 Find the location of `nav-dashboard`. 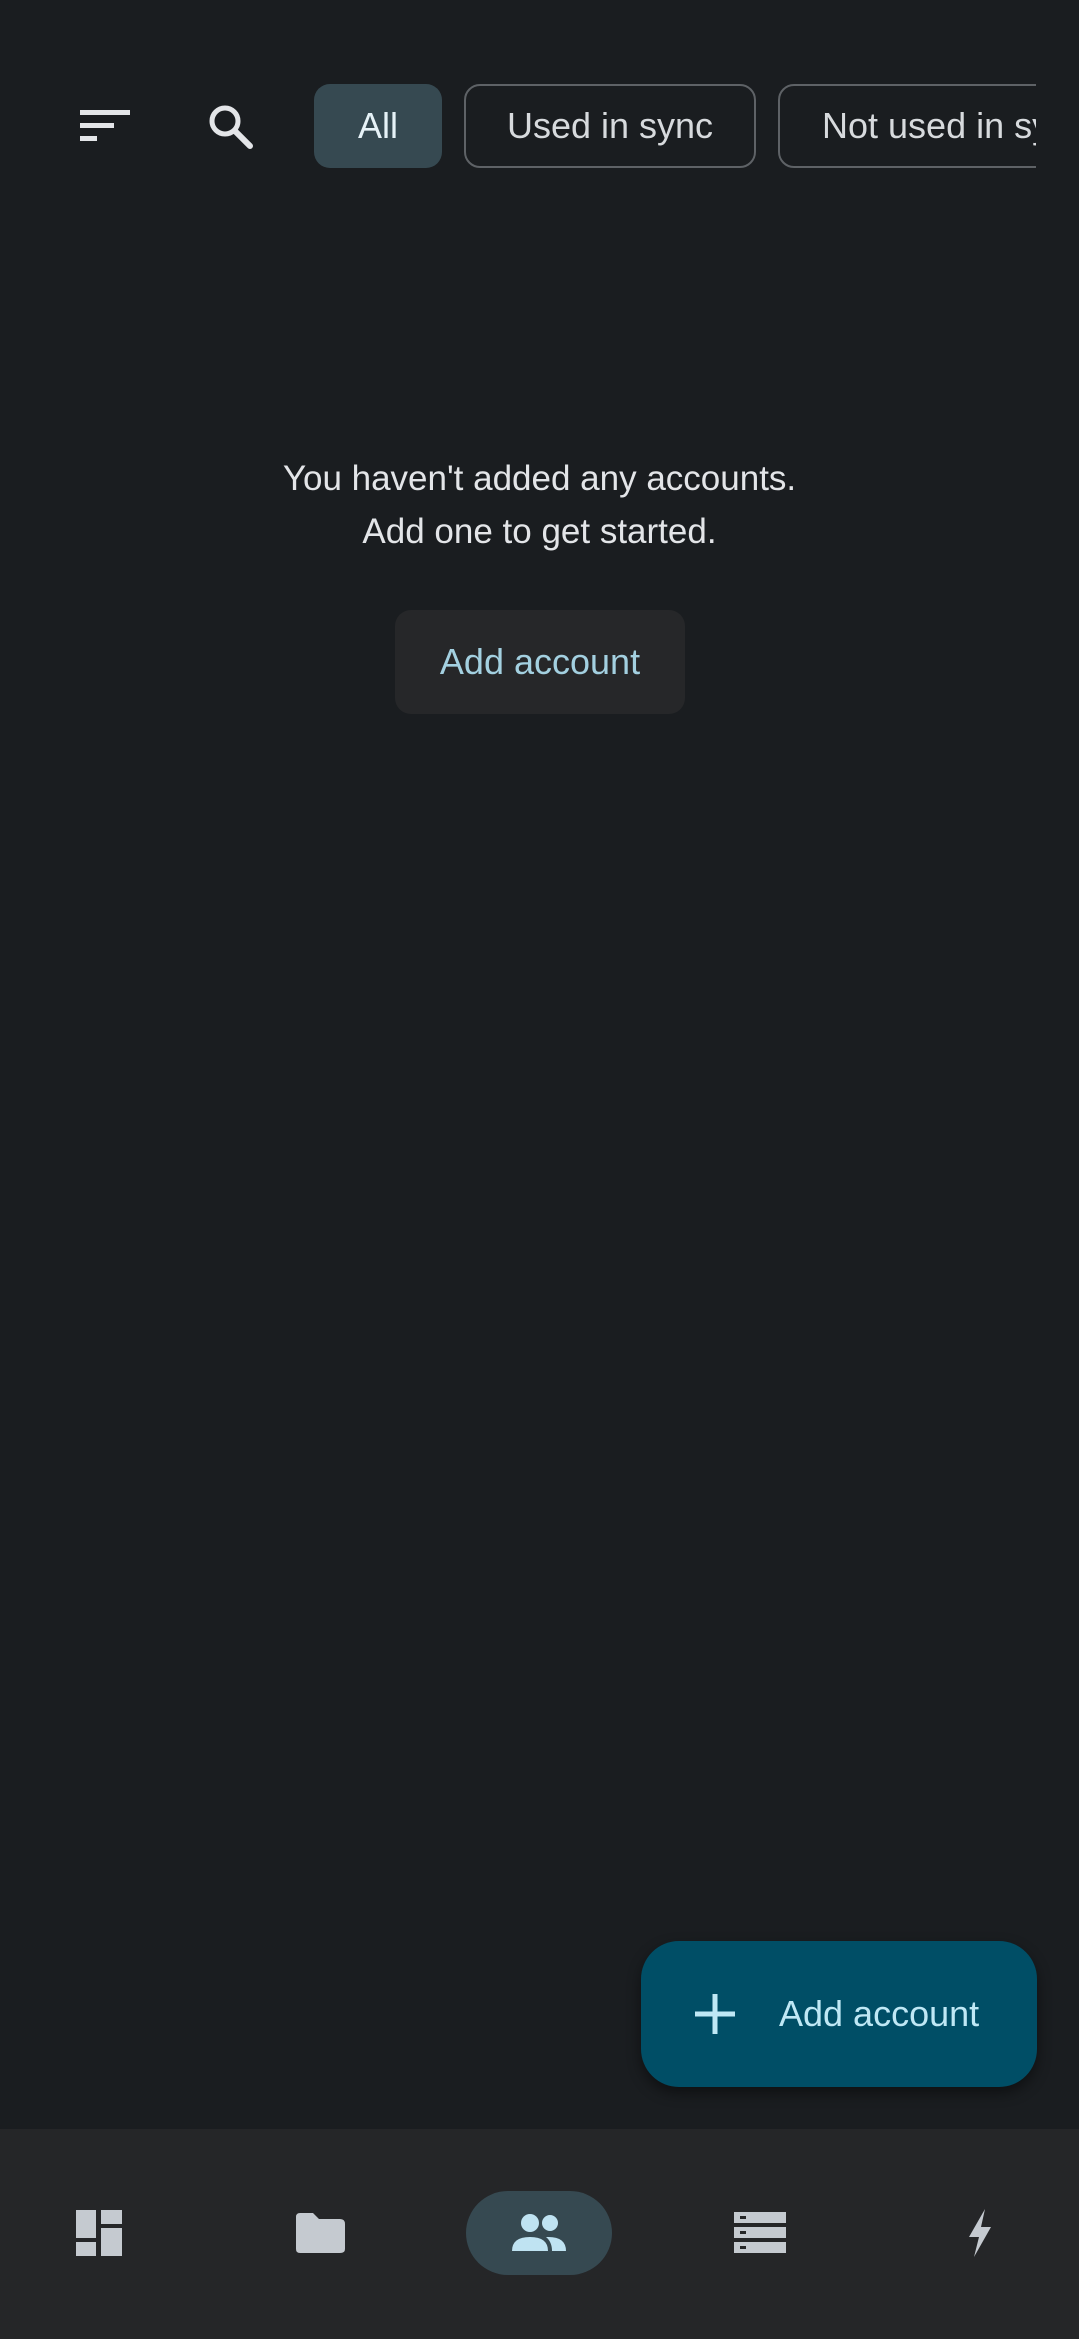

nav-dashboard is located at coordinates (99, 2233).